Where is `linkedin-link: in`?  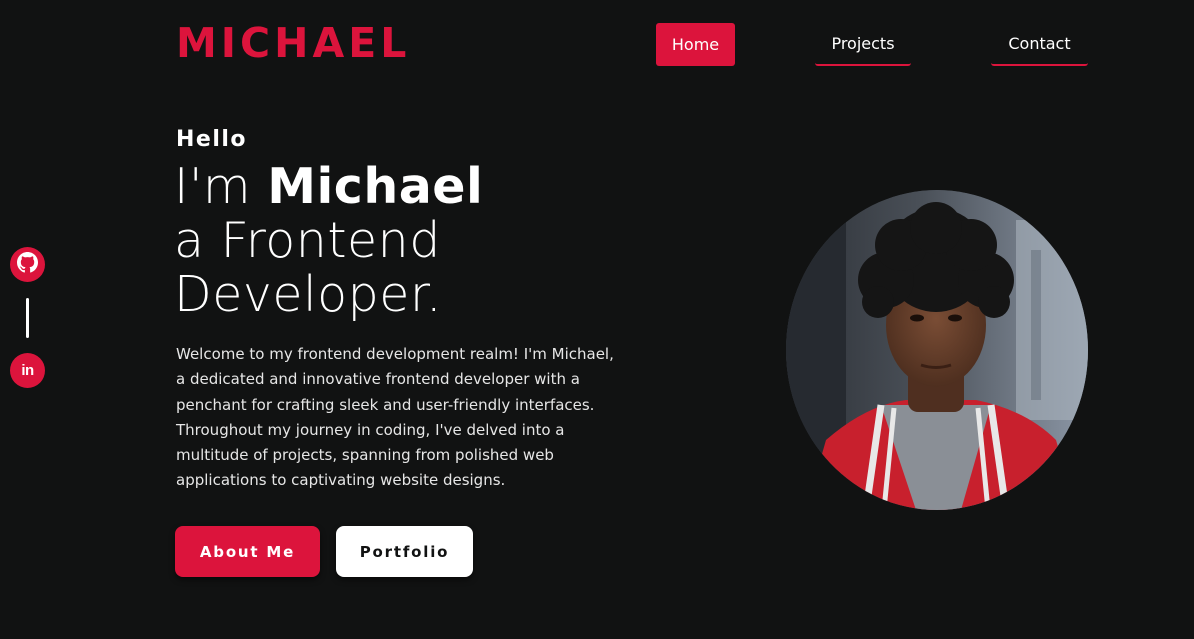
linkedin-link: in is located at coordinates (27, 370).